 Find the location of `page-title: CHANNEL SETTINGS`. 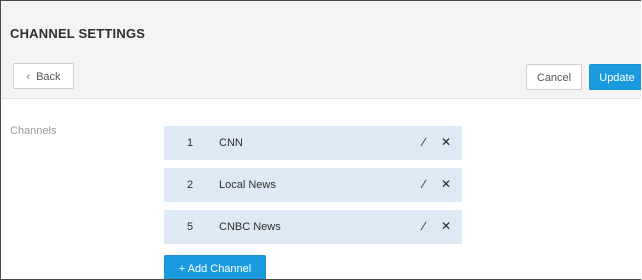

page-title: CHANNEL SETTINGS is located at coordinates (78, 33).